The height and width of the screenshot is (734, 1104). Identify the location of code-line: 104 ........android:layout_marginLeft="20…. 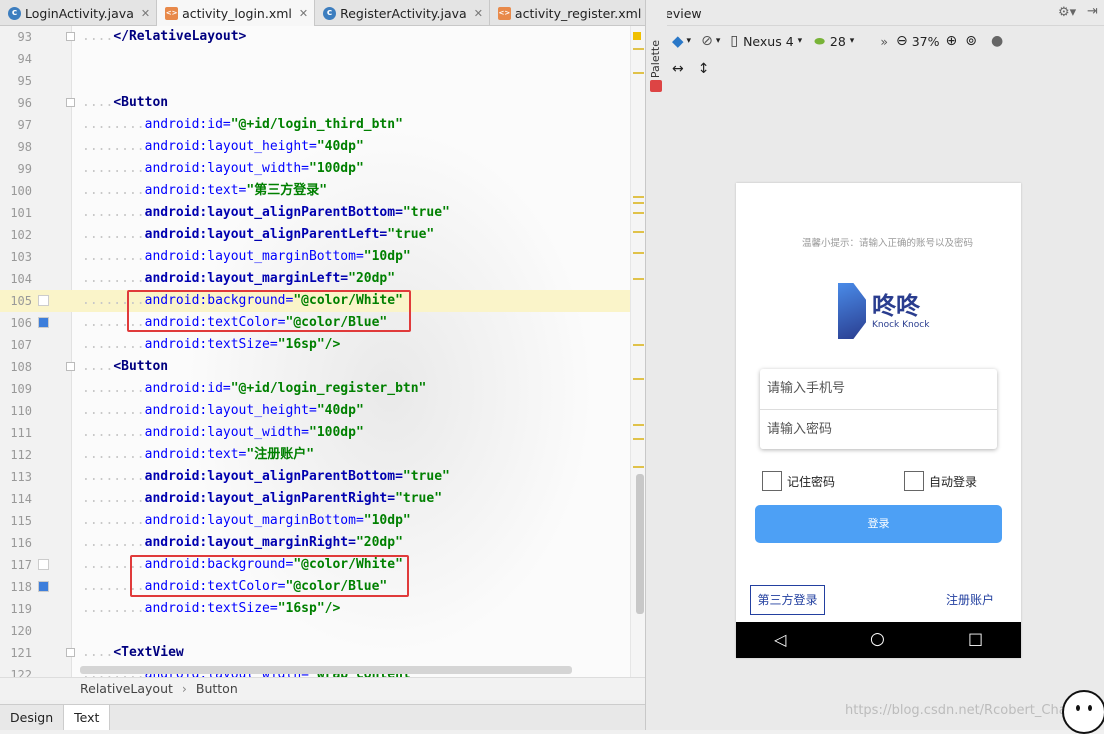
(322, 279).